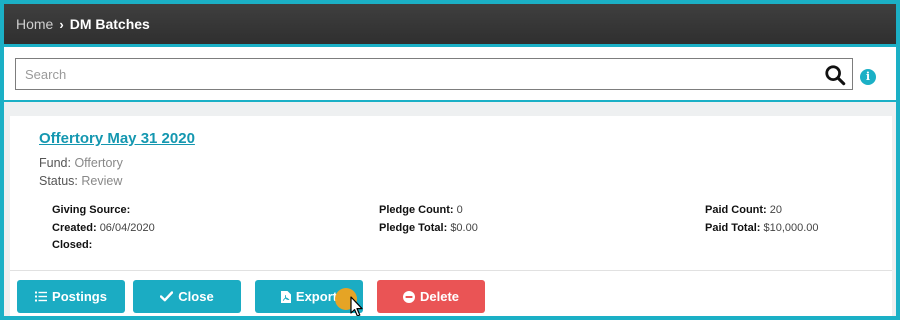 The image size is (900, 320). Describe the element at coordinates (58, 181) in the screenshot. I see `status-label: Status:` at that location.